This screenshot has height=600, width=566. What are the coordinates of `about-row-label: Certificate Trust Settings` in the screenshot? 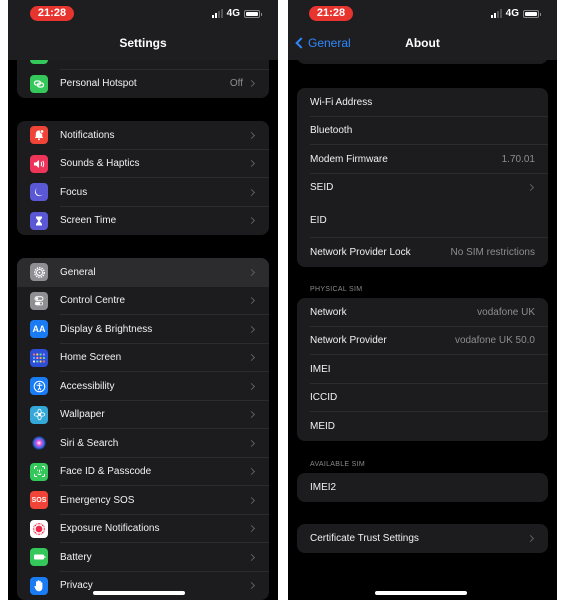 It's located at (364, 538).